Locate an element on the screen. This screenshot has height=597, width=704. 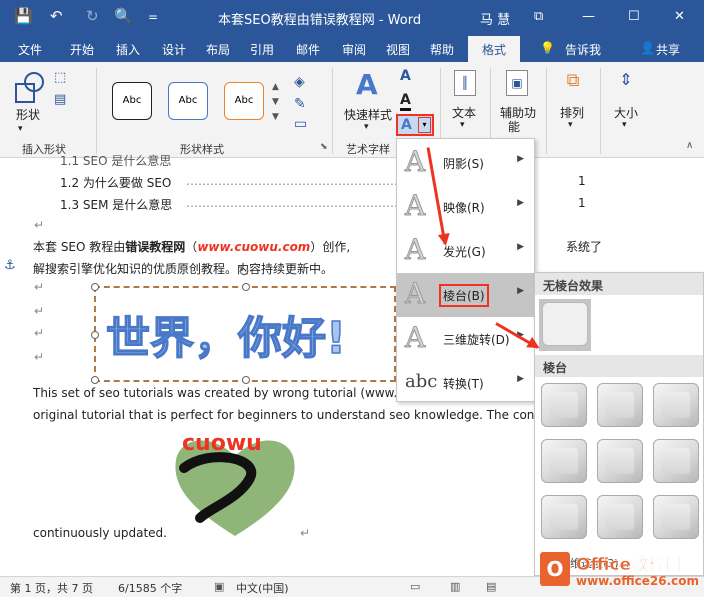
rotate-handle-icon: ↻ is located at coordinates (244, 272).